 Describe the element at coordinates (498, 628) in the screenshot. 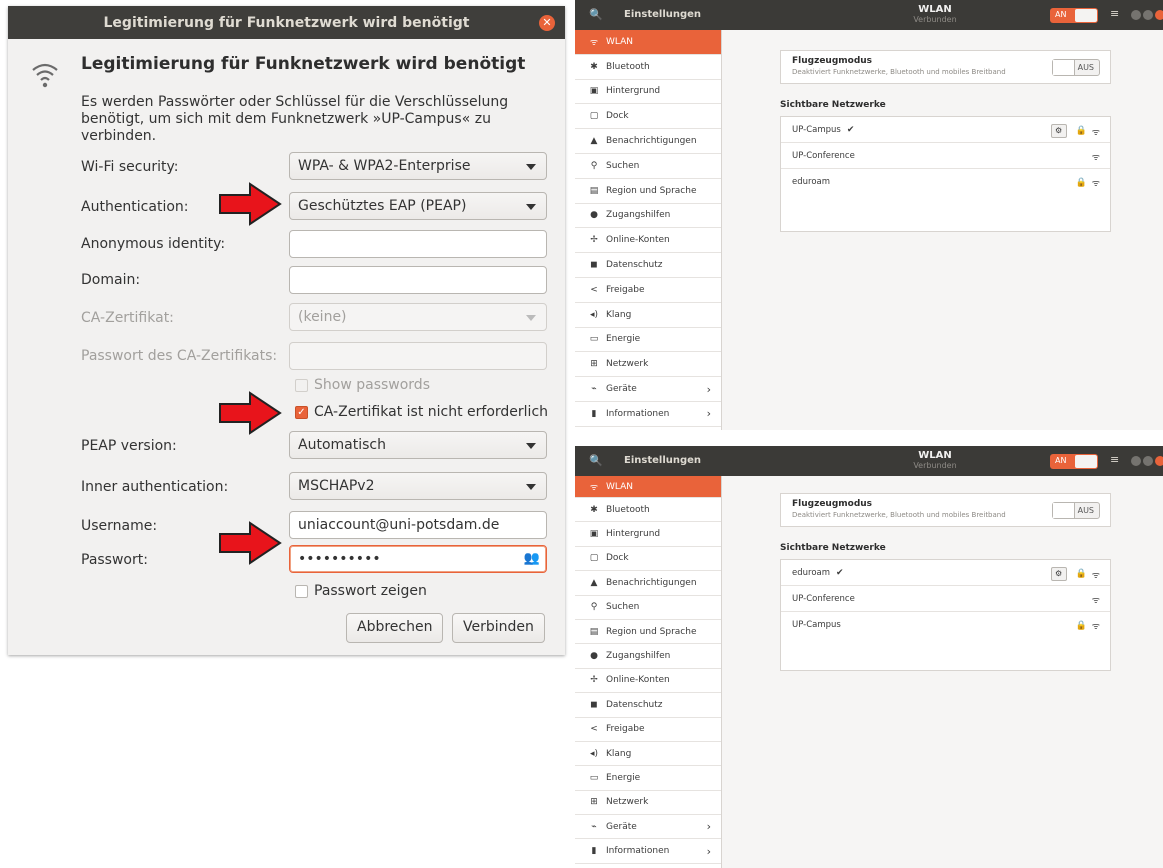

I see `connect-button: Verbinden` at that location.